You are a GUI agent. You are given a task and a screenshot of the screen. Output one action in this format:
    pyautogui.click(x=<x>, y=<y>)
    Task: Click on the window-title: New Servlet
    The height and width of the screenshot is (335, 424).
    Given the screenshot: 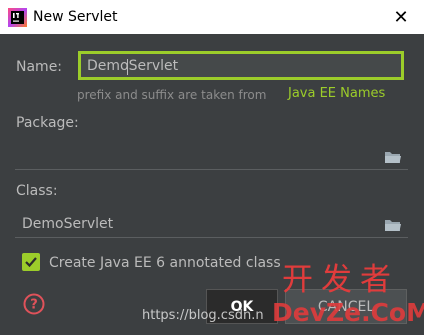 What is the action you would take?
    pyautogui.click(x=75, y=17)
    